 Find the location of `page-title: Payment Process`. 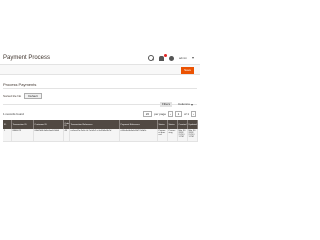

page-title: Payment Process is located at coordinates (27, 58).